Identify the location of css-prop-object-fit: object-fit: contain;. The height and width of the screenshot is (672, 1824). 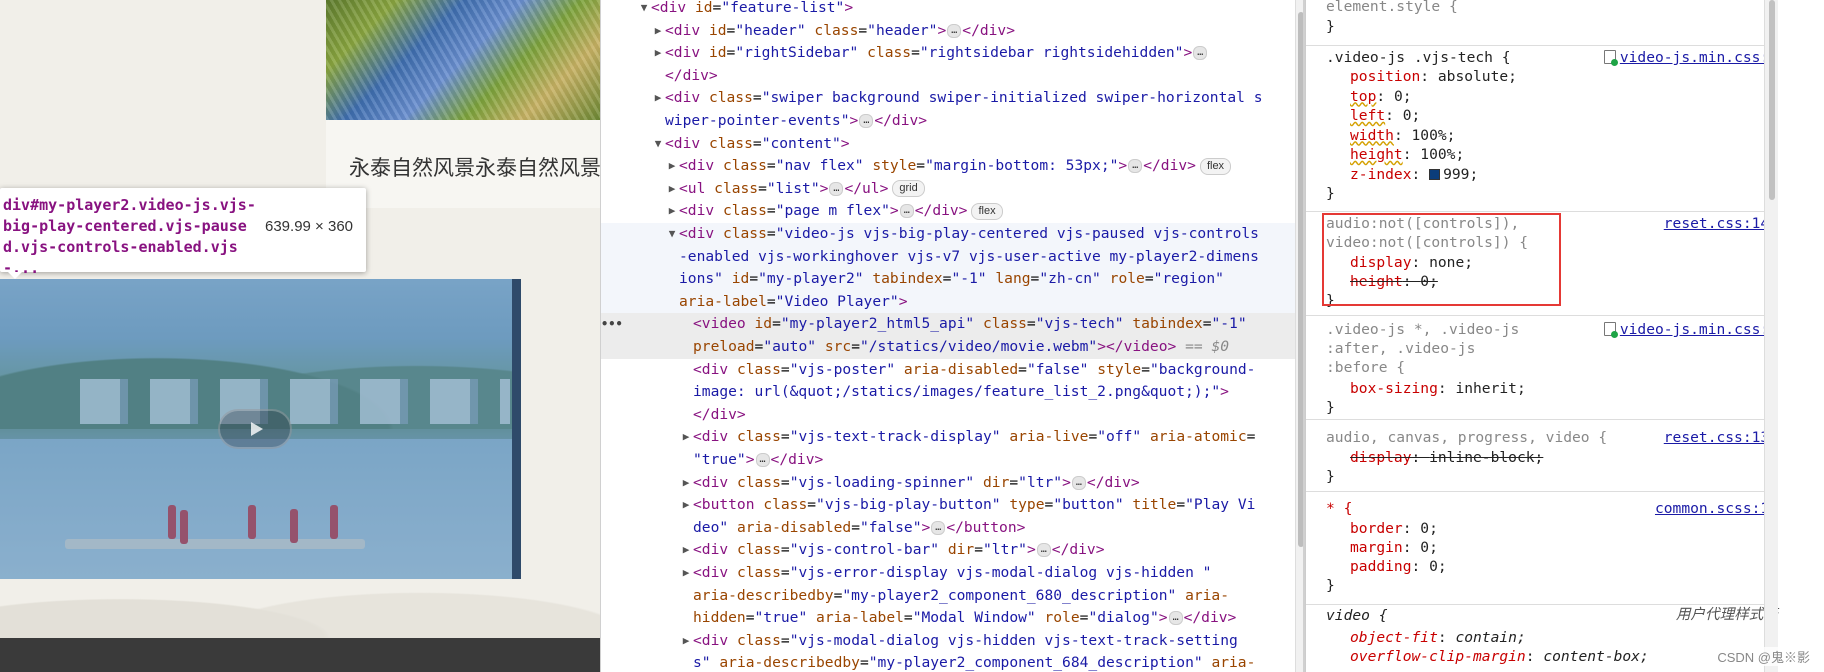
(1426, 637).